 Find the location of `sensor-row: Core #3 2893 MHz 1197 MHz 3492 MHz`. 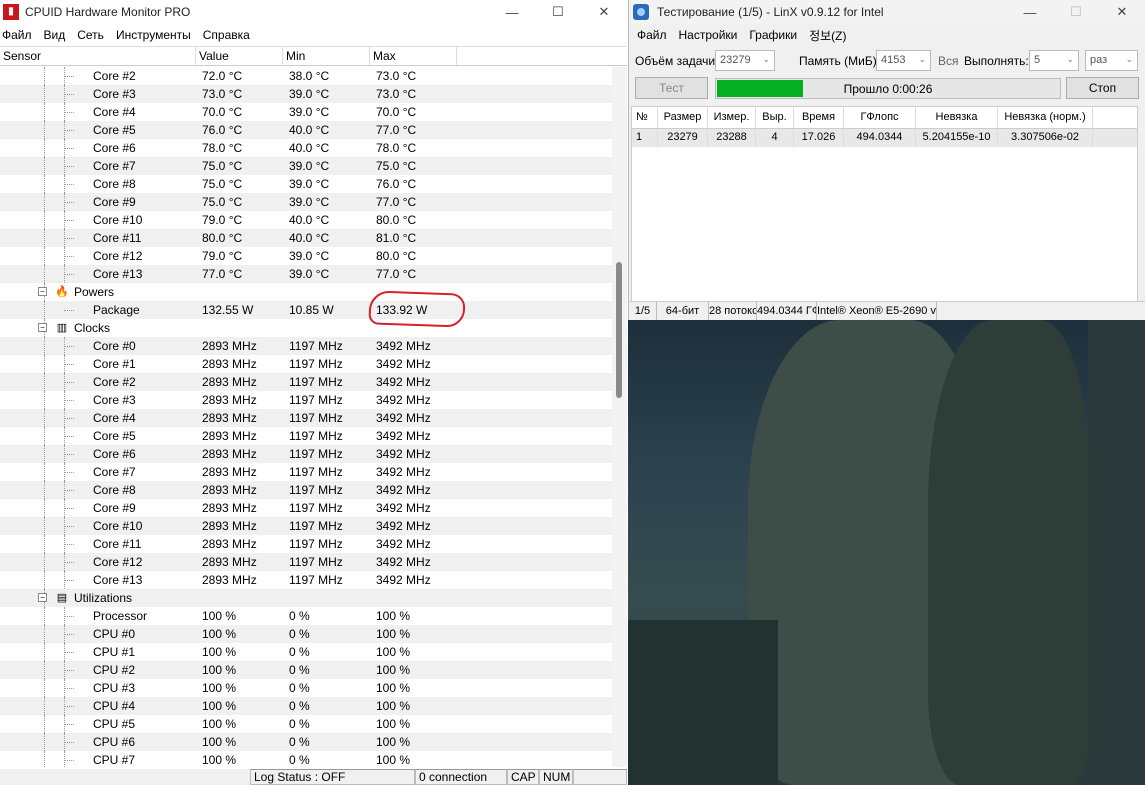

sensor-row: Core #3 2893 MHz 1197 MHz 3492 MHz is located at coordinates (306, 400).